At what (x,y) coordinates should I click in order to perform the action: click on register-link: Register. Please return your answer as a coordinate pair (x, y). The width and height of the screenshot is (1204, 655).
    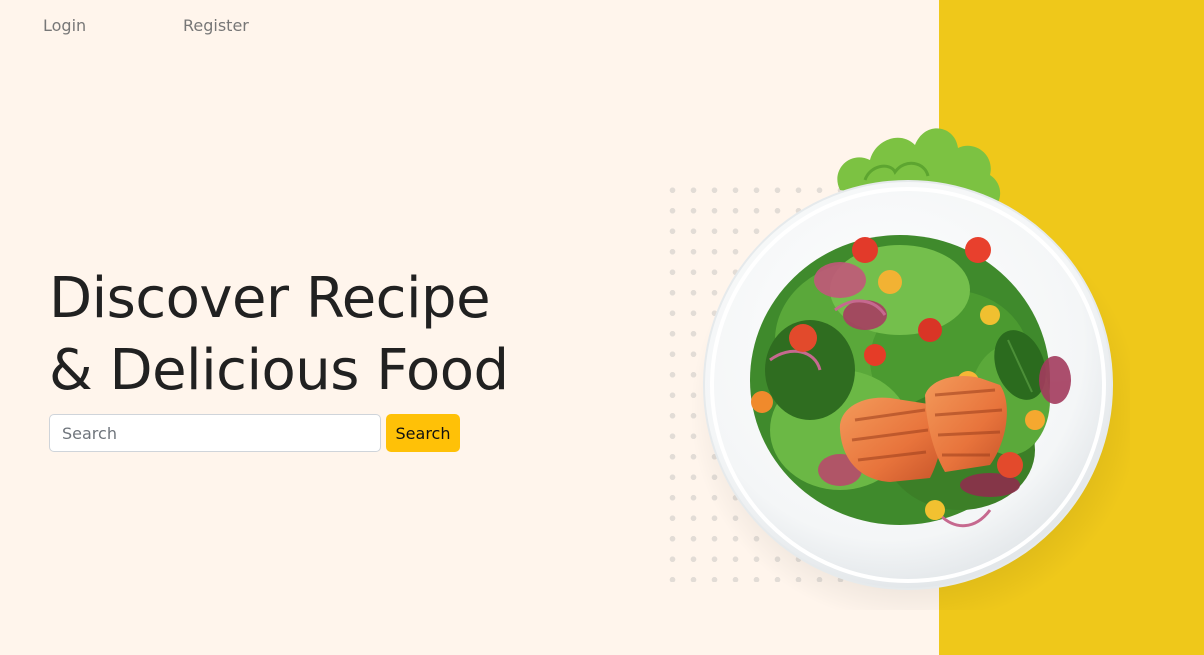
    Looking at the image, I should click on (216, 25).